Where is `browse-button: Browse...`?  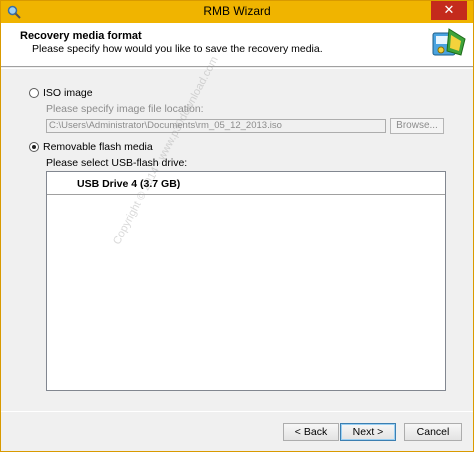
browse-button: Browse... is located at coordinates (417, 126).